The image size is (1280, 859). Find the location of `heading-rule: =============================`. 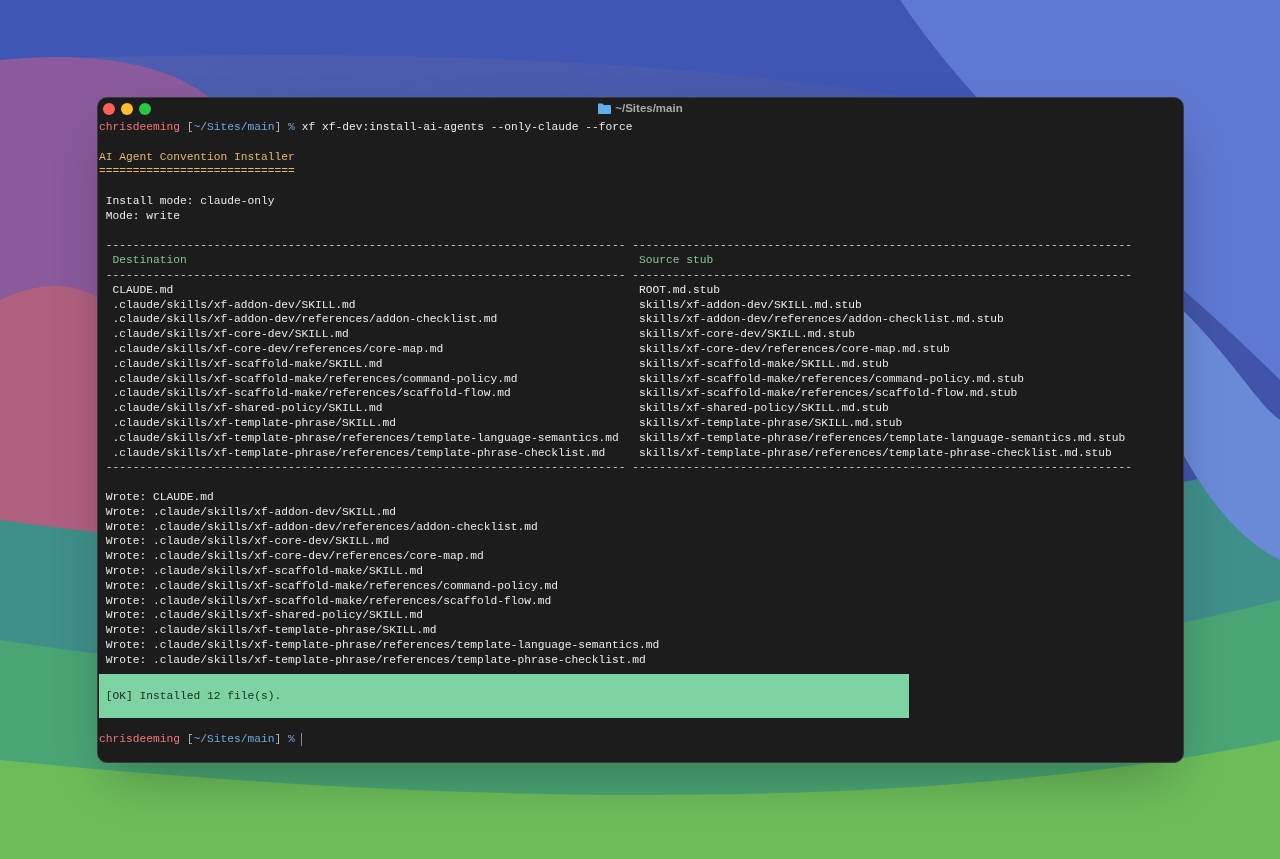

heading-rule: ============================= is located at coordinates (197, 171).